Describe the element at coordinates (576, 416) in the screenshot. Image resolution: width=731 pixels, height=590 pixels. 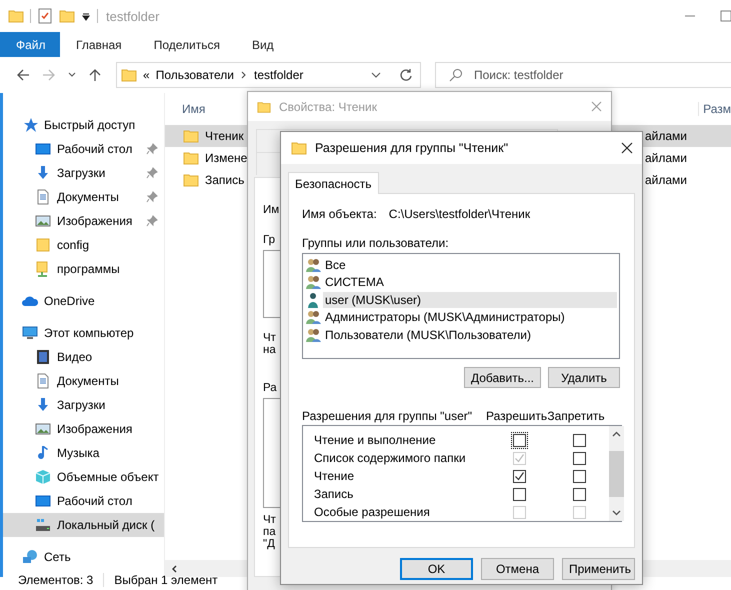
I see `column-header: Запретить` at that location.